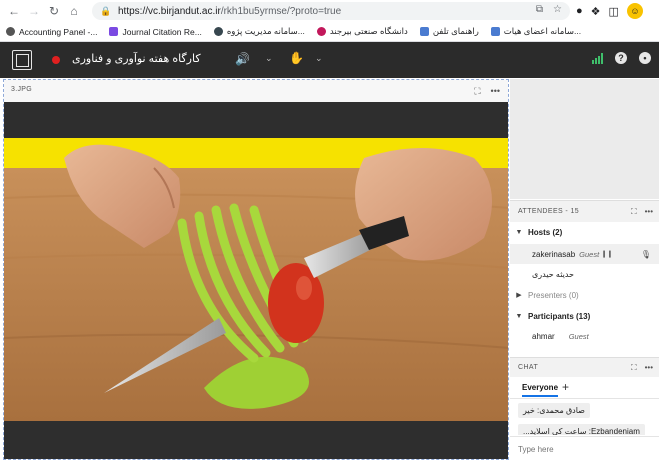  Describe the element at coordinates (554, 410) in the screenshot. I see `chat-message: صادق محمدی: خیر` at that location.